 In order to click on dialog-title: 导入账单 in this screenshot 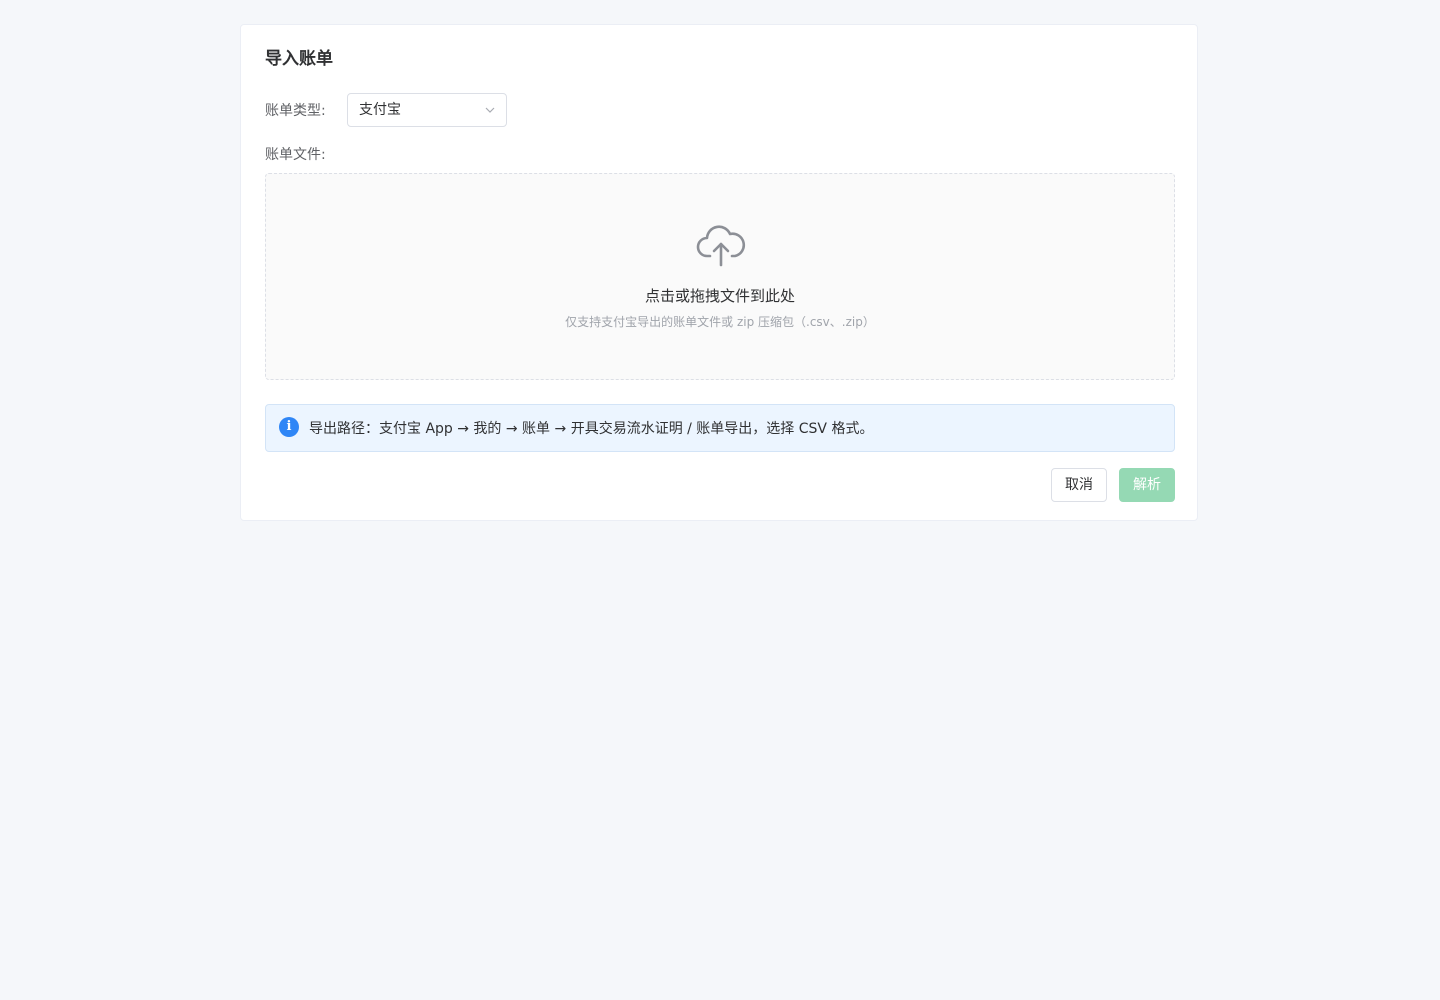, I will do `click(299, 59)`.